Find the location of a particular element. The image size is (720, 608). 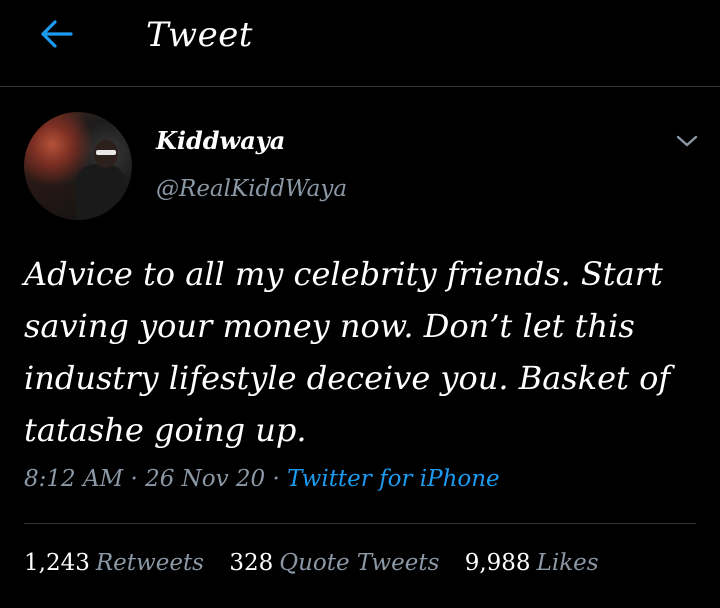

arrow-left-icon is located at coordinates (56, 36).